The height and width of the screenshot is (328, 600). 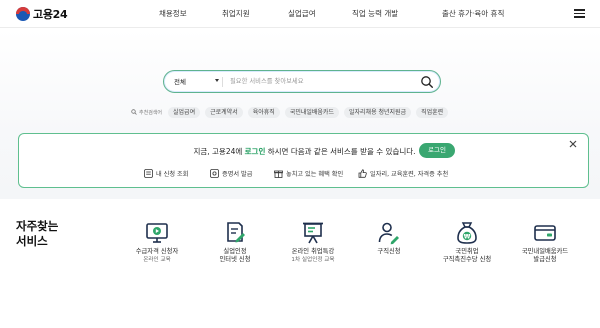 What do you see at coordinates (218, 151) in the screenshot?
I see `login-message-prefix: 지금, 고용24에` at bounding box center [218, 151].